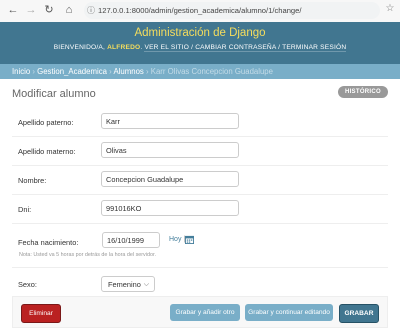 The height and width of the screenshot is (328, 400). I want to click on chevron-down-icon: ⌵, so click(146, 284).